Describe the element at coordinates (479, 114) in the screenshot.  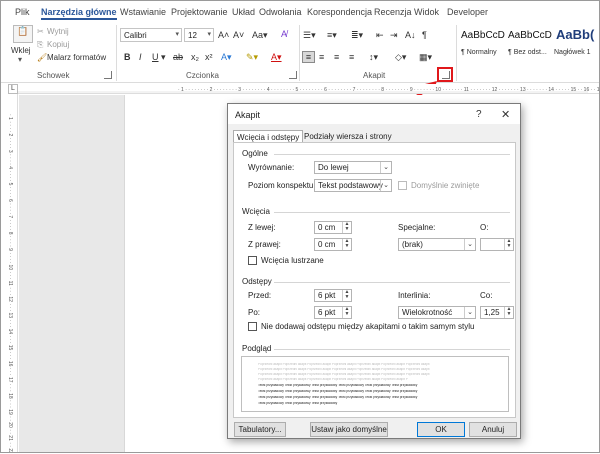
I see `help-button: ?` at that location.